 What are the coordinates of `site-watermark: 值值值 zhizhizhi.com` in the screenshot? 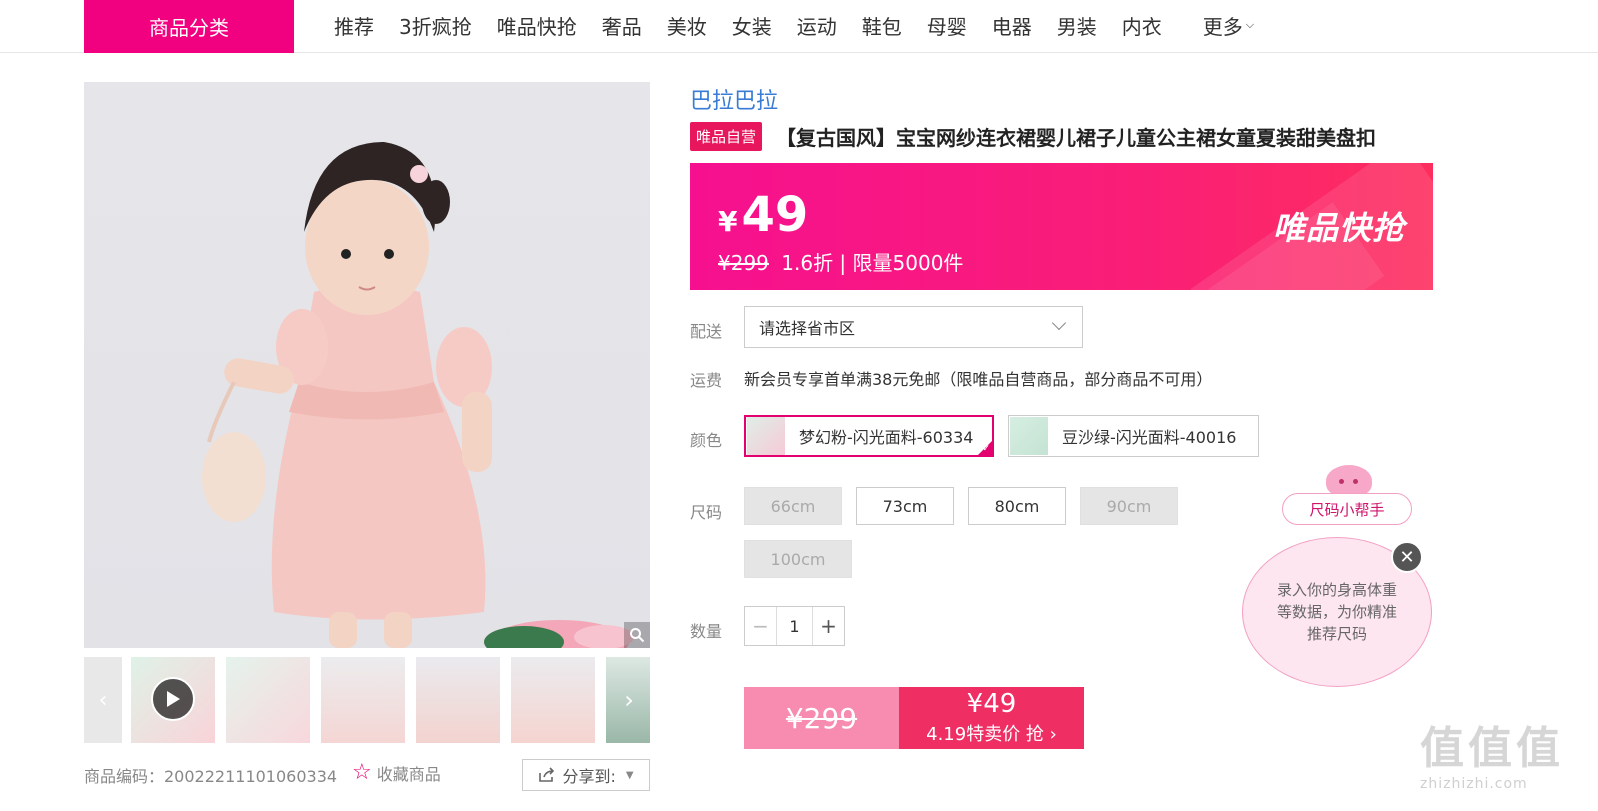 It's located at (1505, 757).